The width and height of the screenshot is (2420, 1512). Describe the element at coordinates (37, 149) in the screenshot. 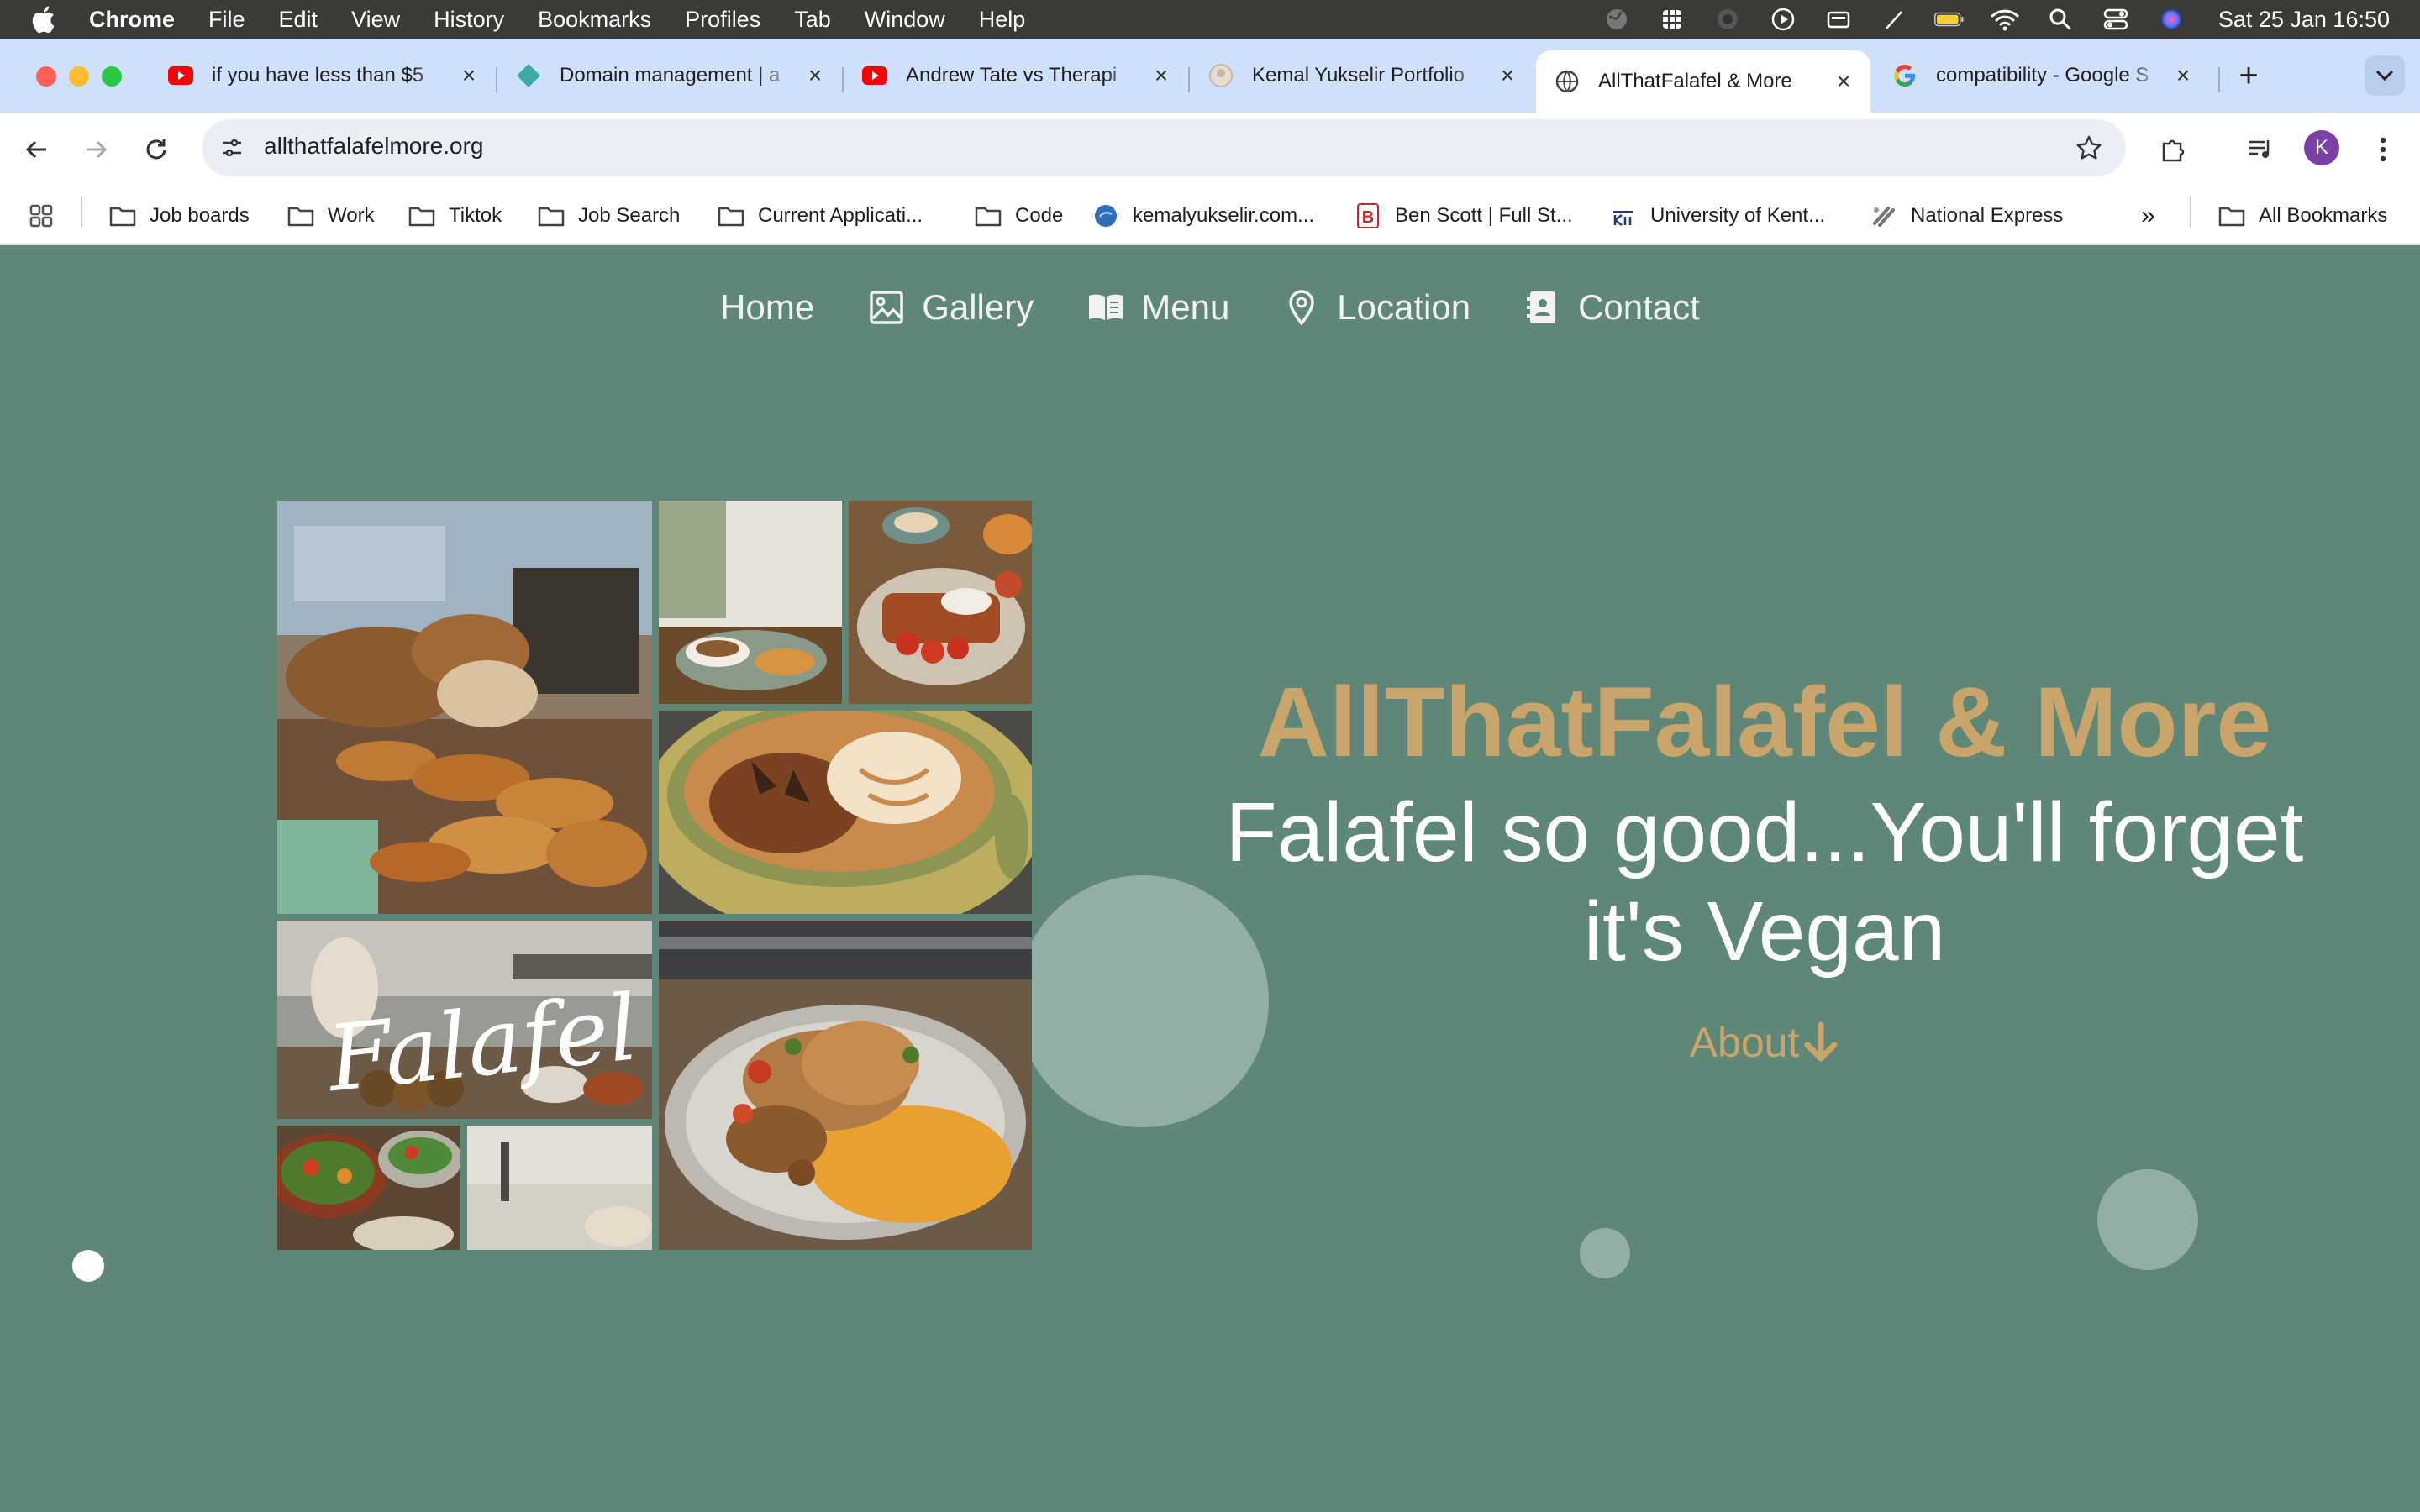

I see `back-button` at that location.